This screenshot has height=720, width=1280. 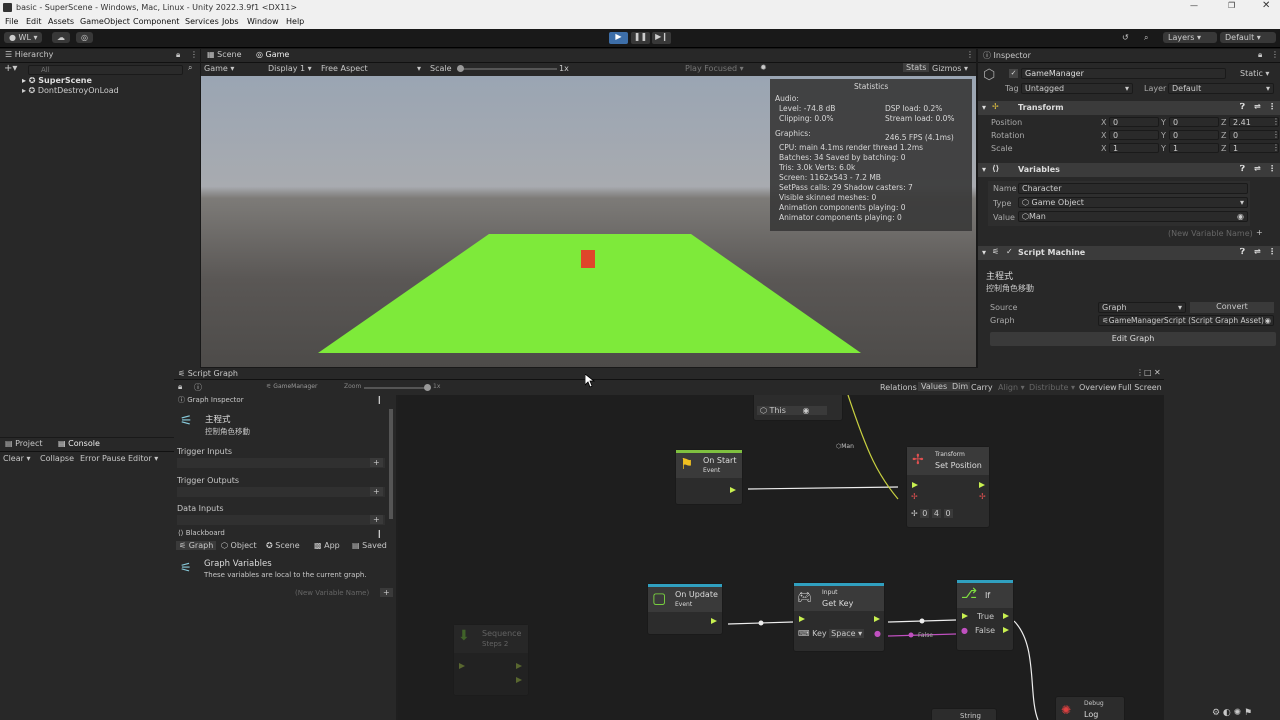 What do you see at coordinates (1186, 320) in the screenshot?
I see `graph-asset-field: ⚟GameManagerScript (Script Graph Asset) ◉` at bounding box center [1186, 320].